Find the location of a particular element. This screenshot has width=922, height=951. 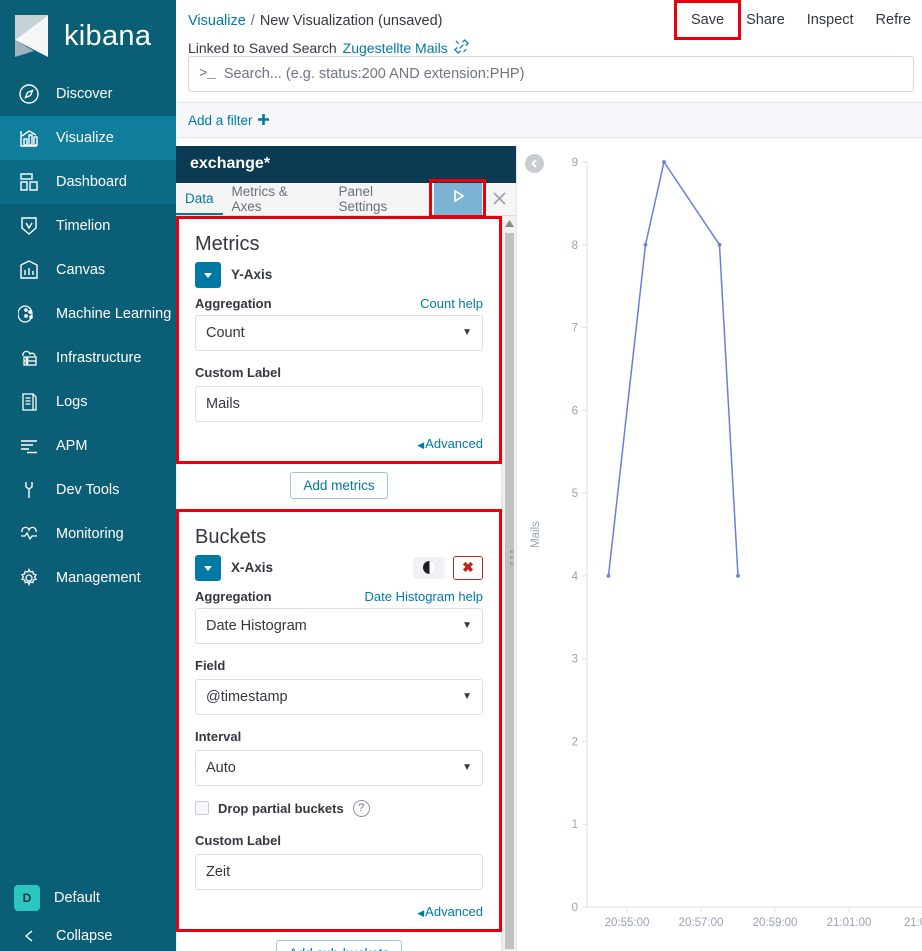

editor-scrollbar is located at coordinates (509, 583).